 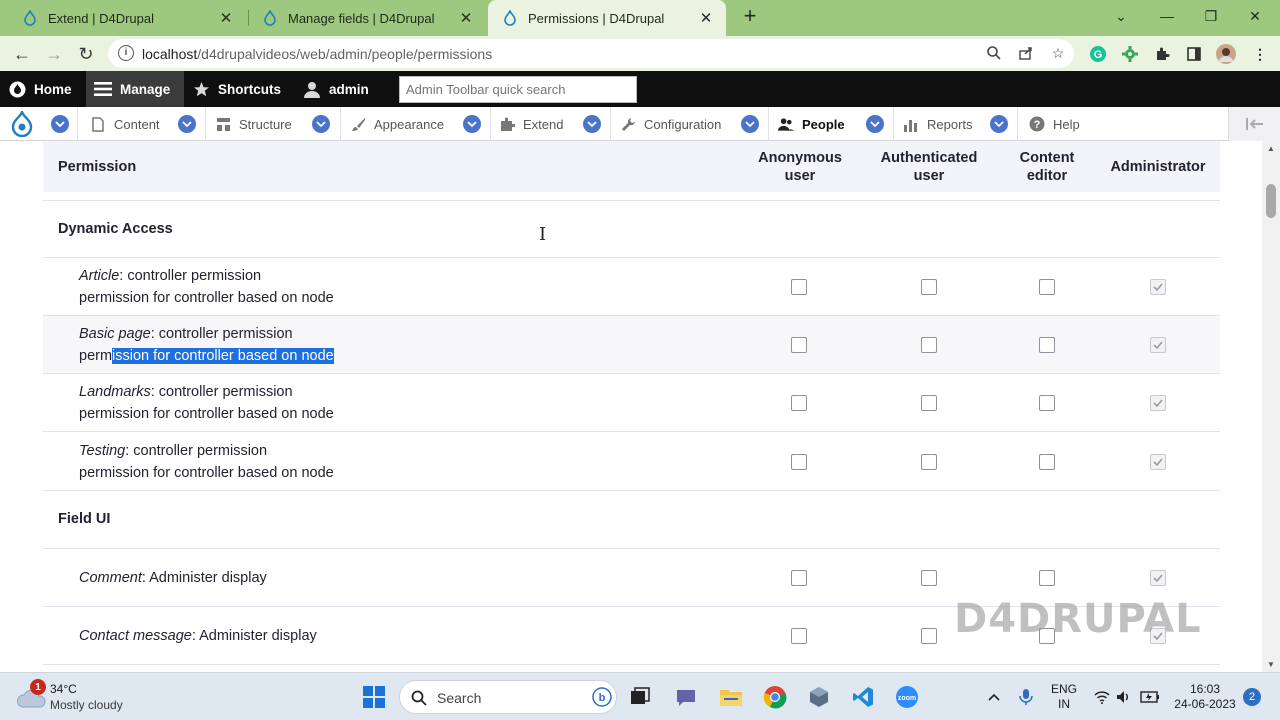 I want to click on scroll-up-arrow-icon: ▲, so click(x=1271, y=148).